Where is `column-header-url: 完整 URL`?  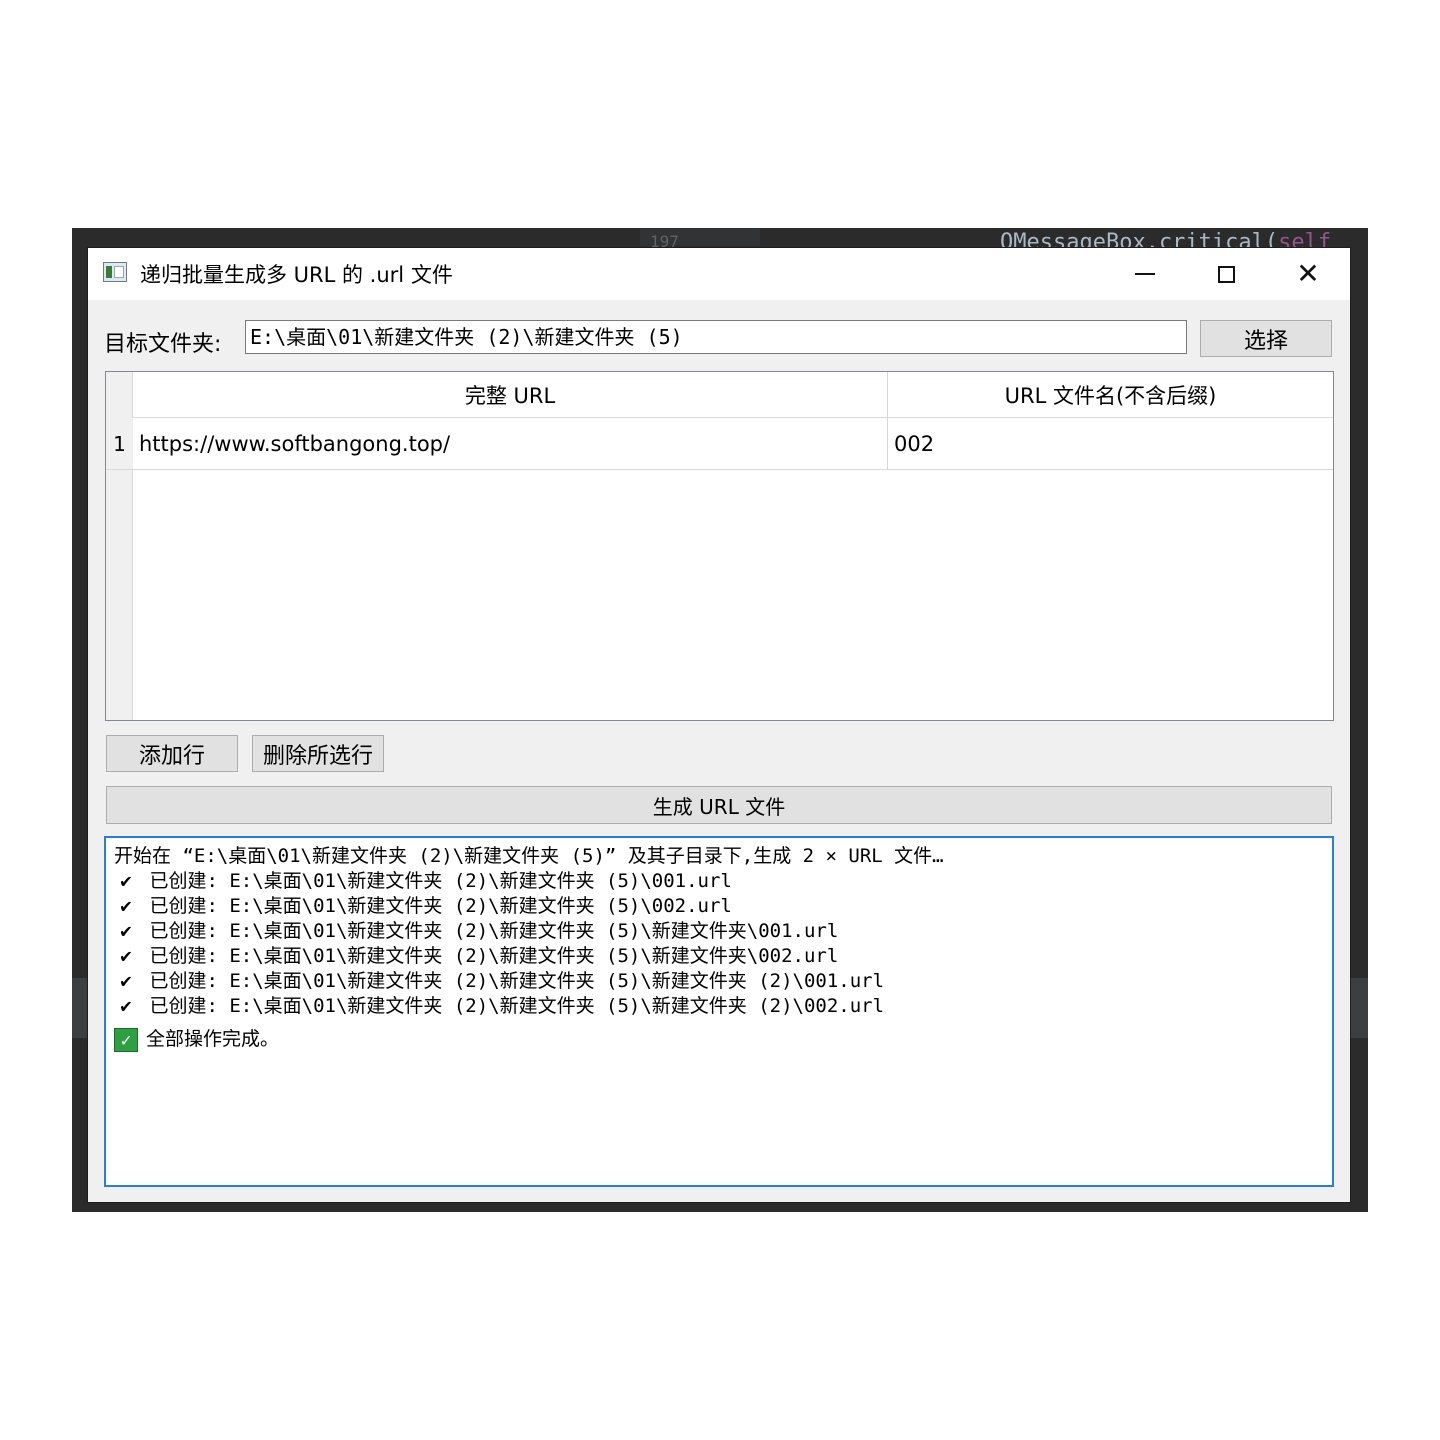
column-header-url: 完整 URL is located at coordinates (510, 395).